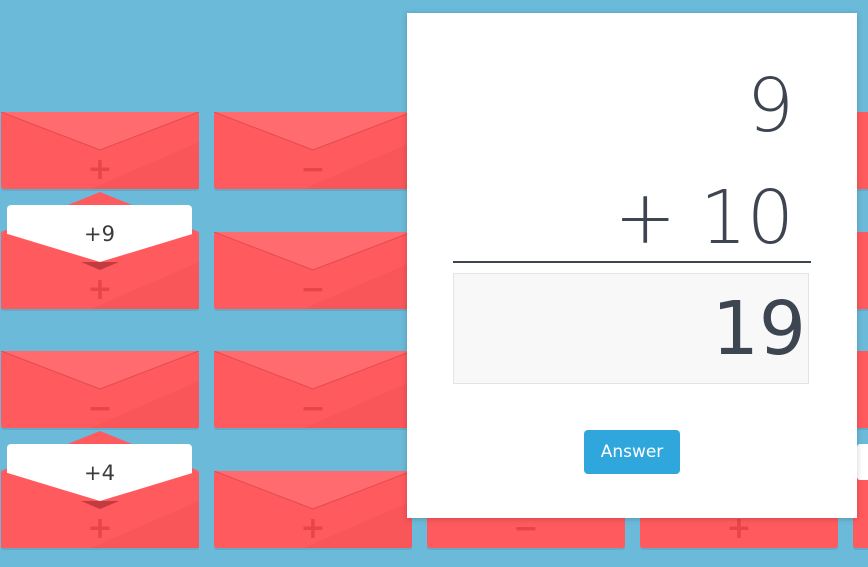 Image resolution: width=868 pixels, height=567 pixels. What do you see at coordinates (770, 106) in the screenshot?
I see `first-number: 9` at bounding box center [770, 106].